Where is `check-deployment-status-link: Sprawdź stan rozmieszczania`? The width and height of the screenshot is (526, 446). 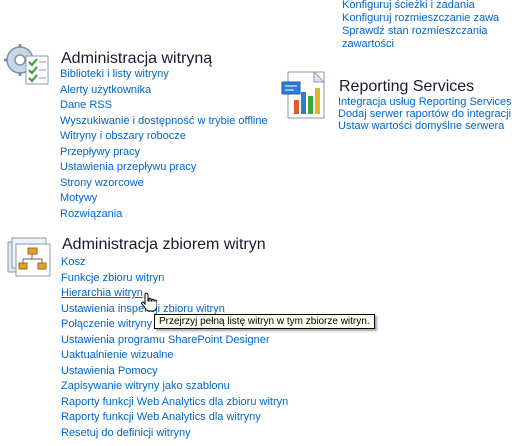
check-deployment-status-link: Sprawdź stan rozmieszczania is located at coordinates (420, 31).